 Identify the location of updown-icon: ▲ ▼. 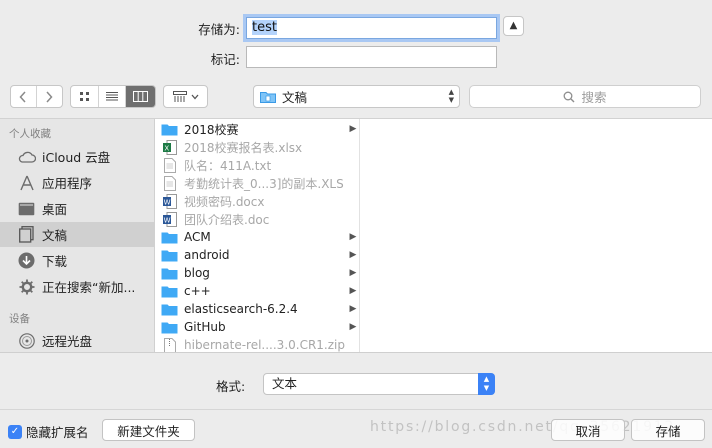
(486, 384).